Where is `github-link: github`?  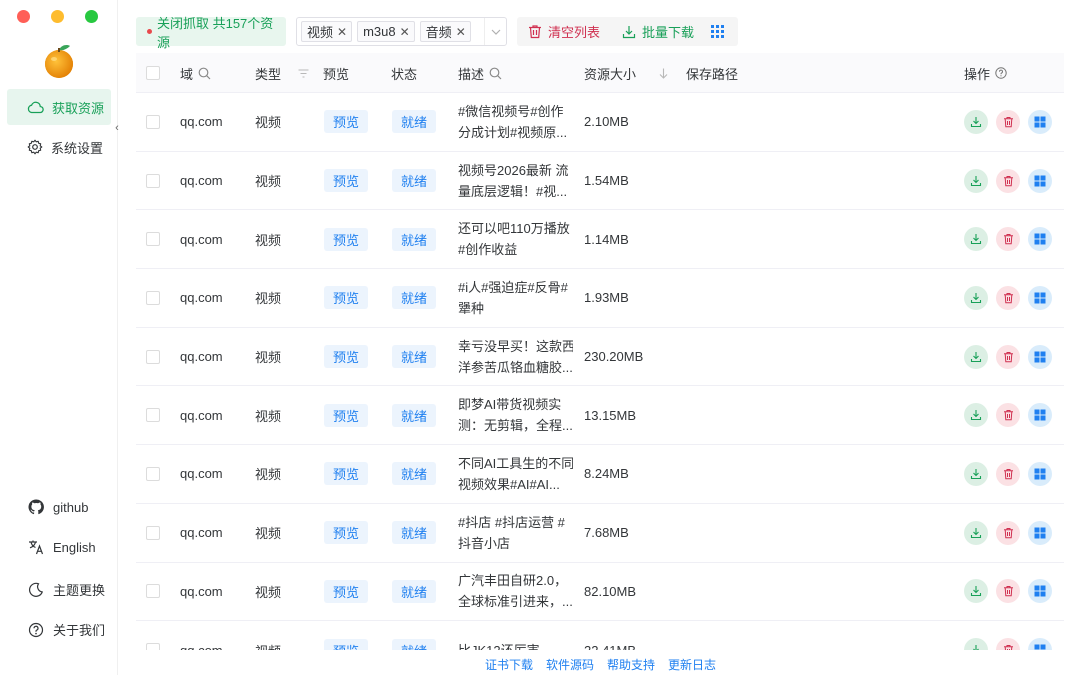
github-link: github is located at coordinates (58, 507).